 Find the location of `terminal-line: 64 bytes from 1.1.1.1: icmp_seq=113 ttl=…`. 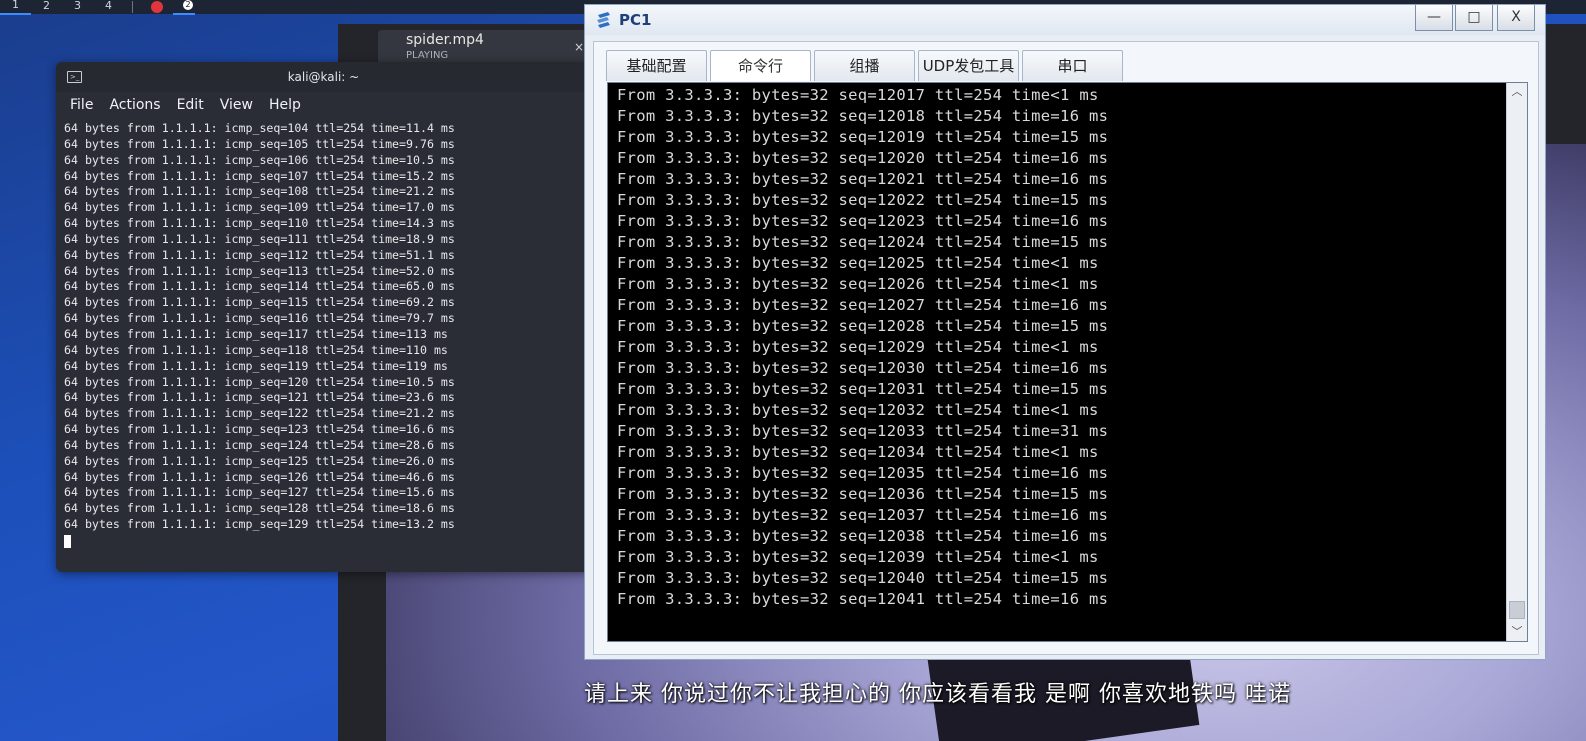

terminal-line: 64 bytes from 1.1.1.1: icmp_seq=113 ttl=… is located at coordinates (259, 270).